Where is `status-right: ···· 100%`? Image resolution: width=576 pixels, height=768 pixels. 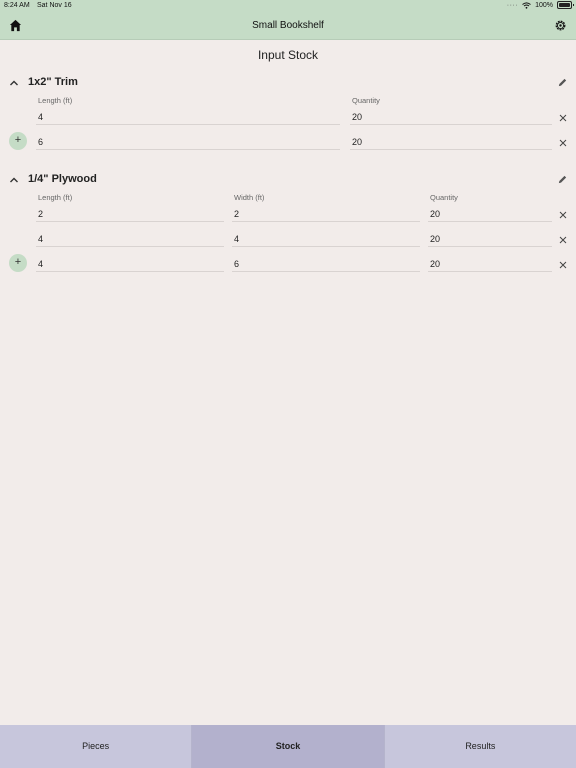 status-right: ···· 100% is located at coordinates (540, 5).